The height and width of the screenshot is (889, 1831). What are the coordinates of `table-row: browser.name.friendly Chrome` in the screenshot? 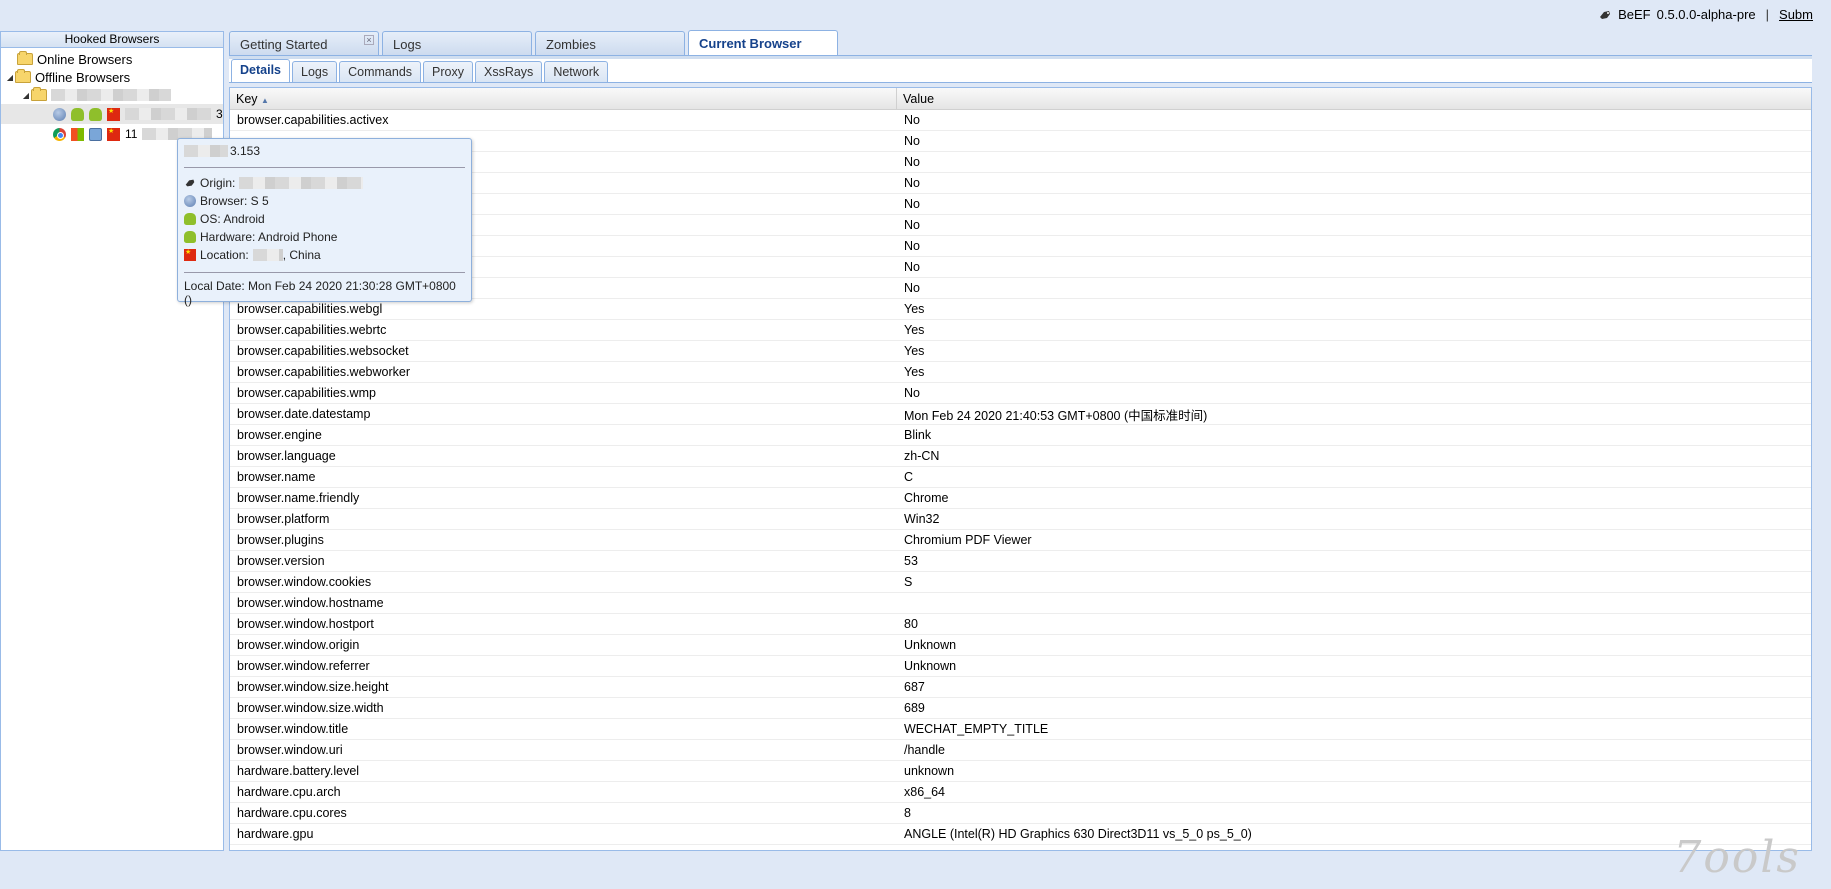 It's located at (1020, 498).